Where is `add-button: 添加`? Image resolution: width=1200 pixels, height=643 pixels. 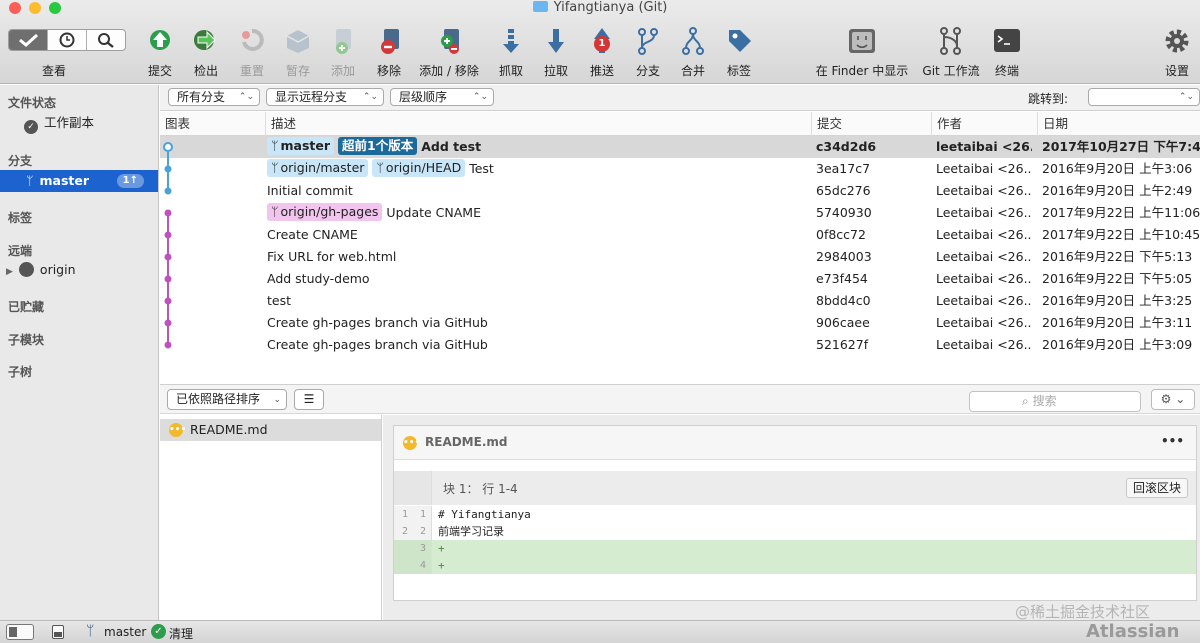
add-button: 添加 is located at coordinates (343, 51).